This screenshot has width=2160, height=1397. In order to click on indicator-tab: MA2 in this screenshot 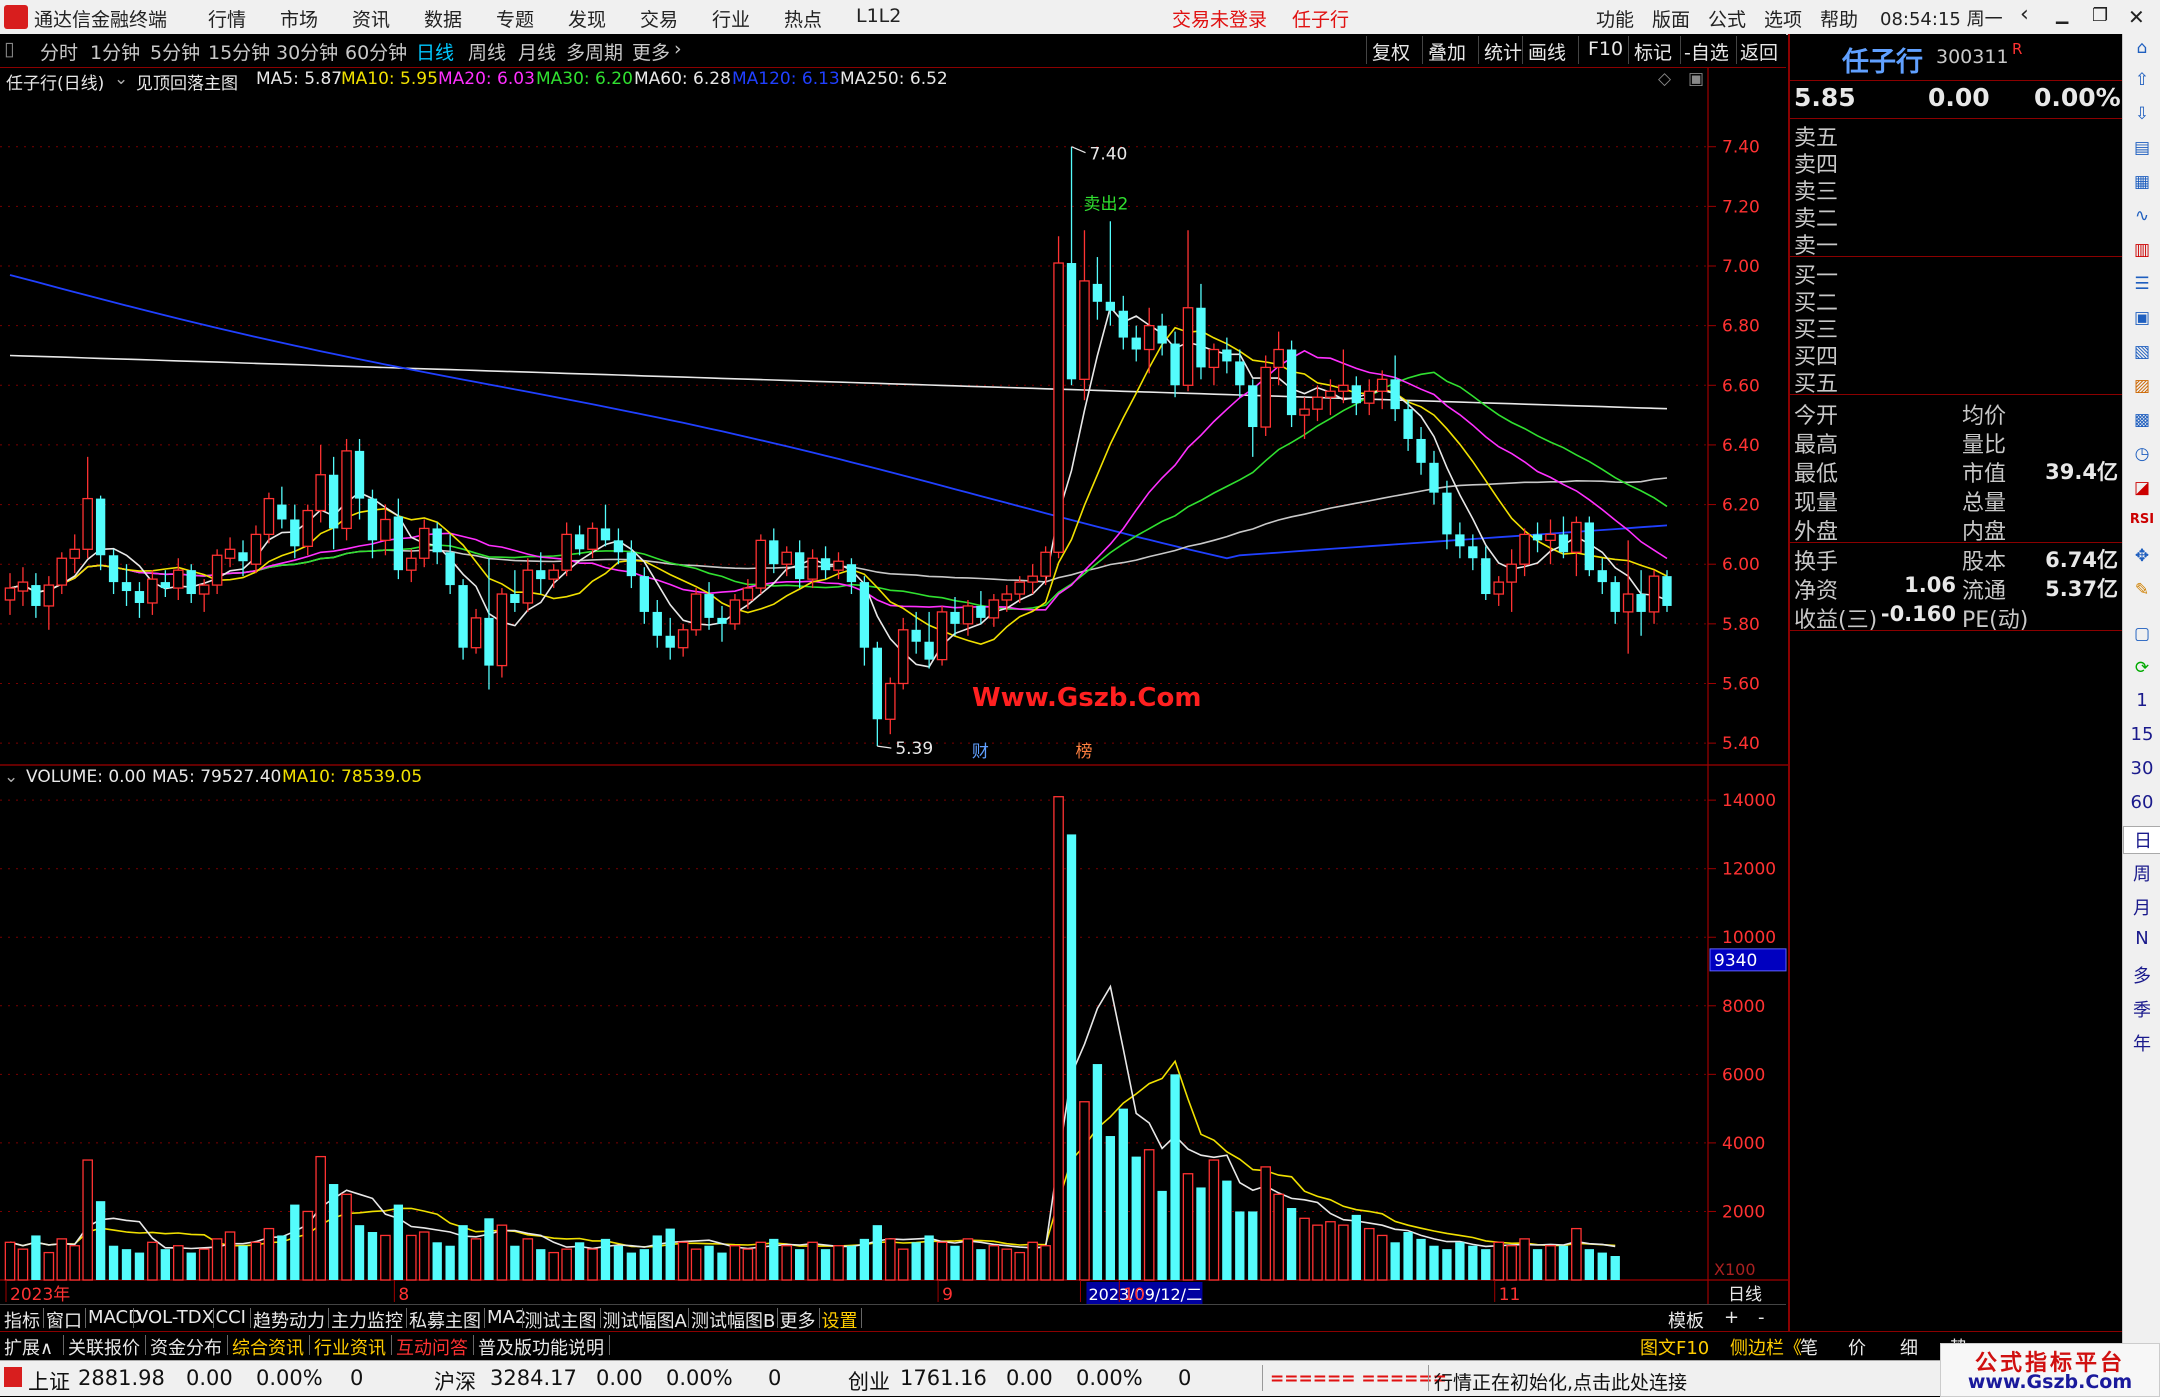, I will do `click(506, 1317)`.